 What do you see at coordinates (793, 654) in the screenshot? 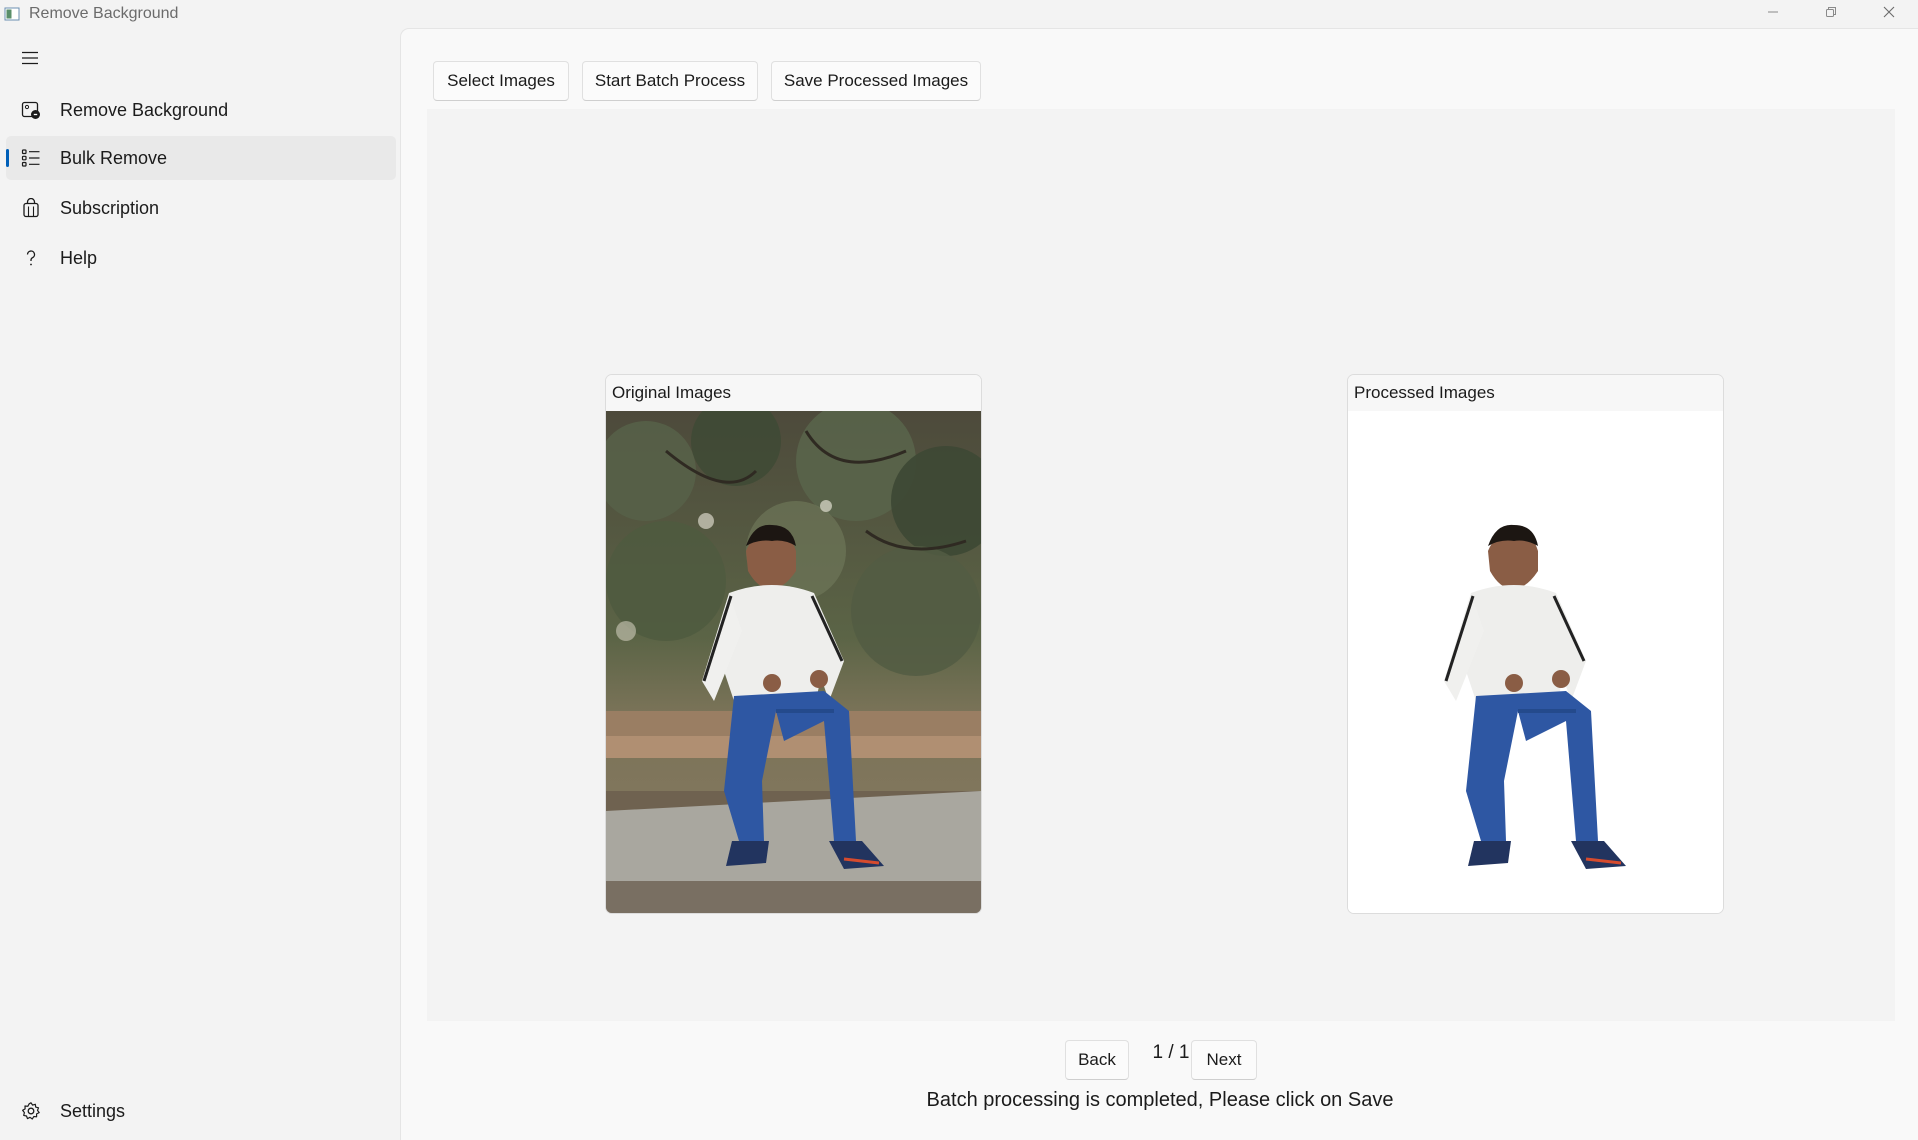
I see `original-image` at bounding box center [793, 654].